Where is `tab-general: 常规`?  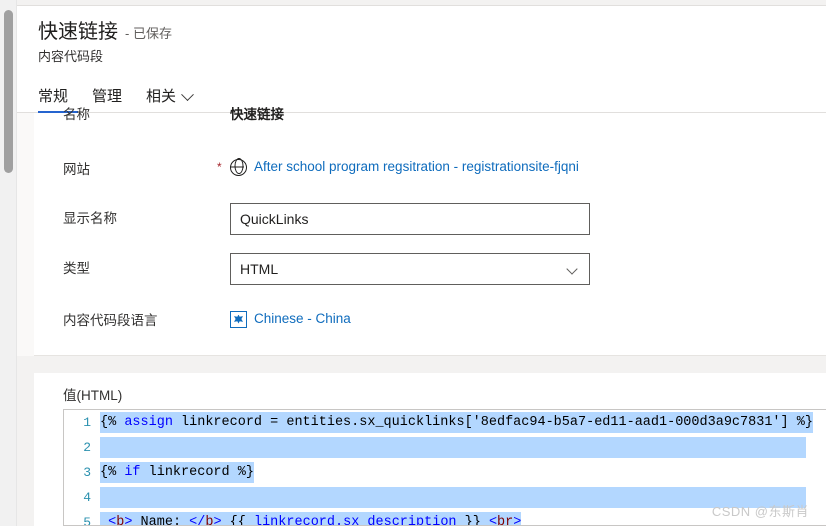
tab-general: 常规 is located at coordinates (53, 97).